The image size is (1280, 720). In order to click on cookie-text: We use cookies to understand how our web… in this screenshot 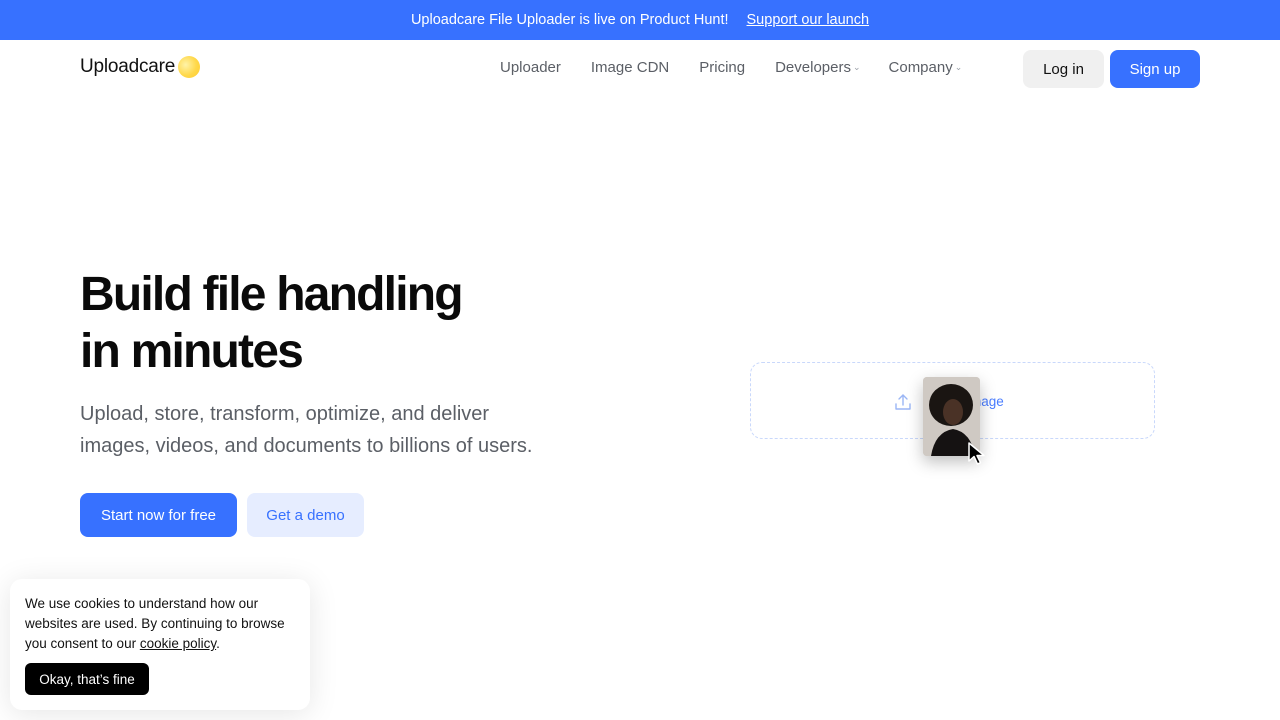, I will do `click(162, 624)`.